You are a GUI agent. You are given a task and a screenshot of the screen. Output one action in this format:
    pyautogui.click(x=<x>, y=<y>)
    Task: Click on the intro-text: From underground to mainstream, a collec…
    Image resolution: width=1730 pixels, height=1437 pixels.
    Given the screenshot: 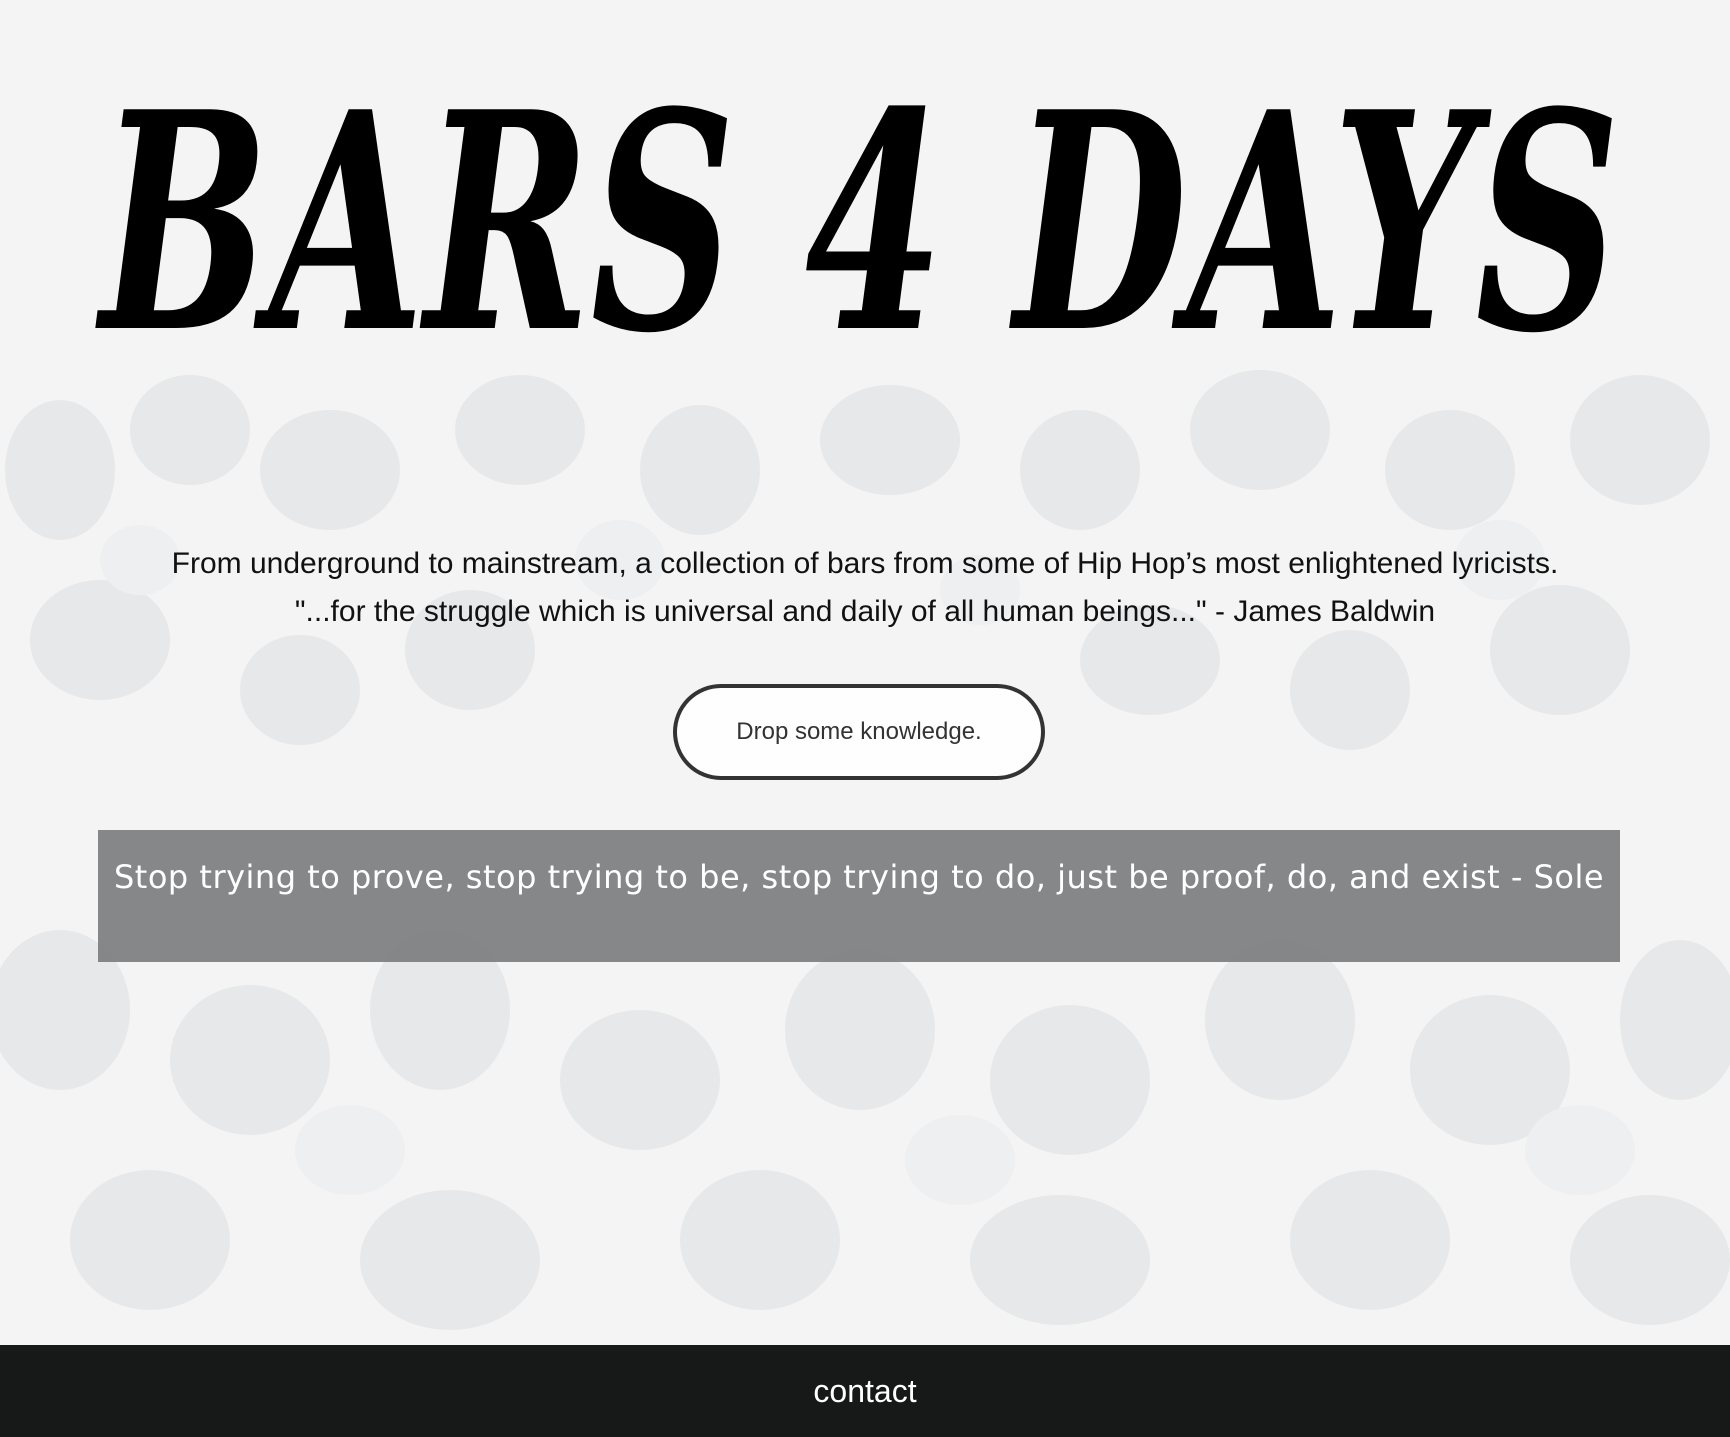 What is the action you would take?
    pyautogui.click(x=865, y=588)
    